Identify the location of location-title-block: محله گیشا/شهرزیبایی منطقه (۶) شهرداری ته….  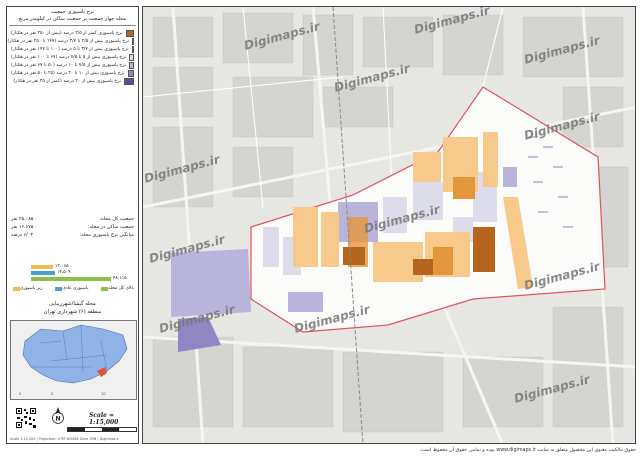
(72, 308).